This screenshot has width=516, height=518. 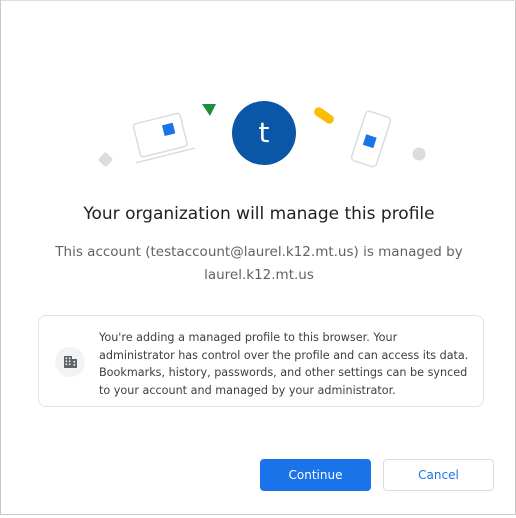 I want to click on grey-diamond-shape, so click(x=105, y=159).